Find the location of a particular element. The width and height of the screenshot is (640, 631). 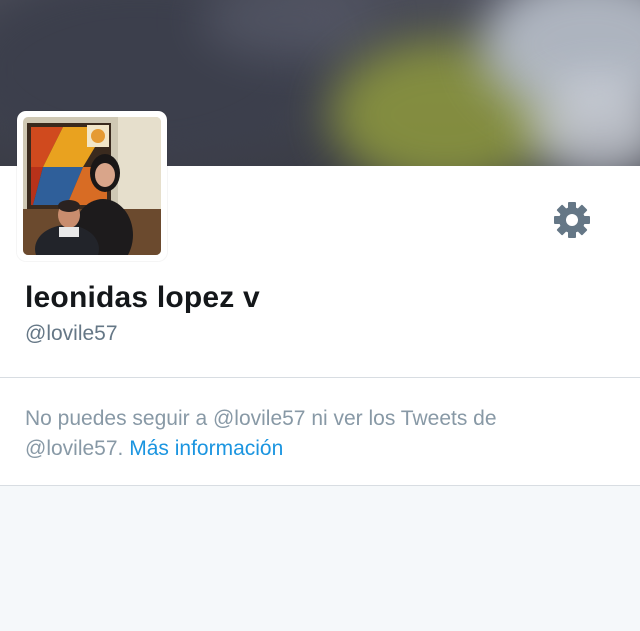

avatar is located at coordinates (92, 186).